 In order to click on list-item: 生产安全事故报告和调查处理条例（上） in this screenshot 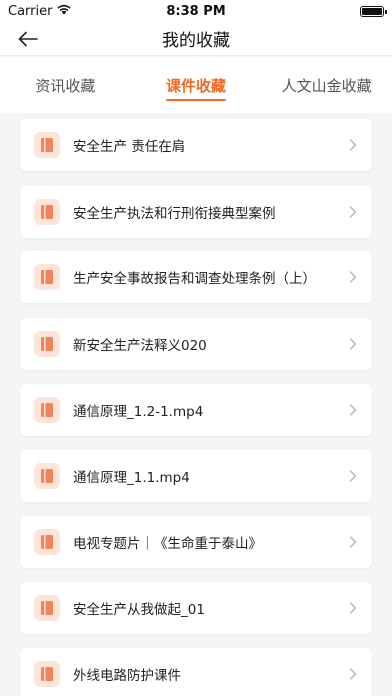, I will do `click(196, 277)`.